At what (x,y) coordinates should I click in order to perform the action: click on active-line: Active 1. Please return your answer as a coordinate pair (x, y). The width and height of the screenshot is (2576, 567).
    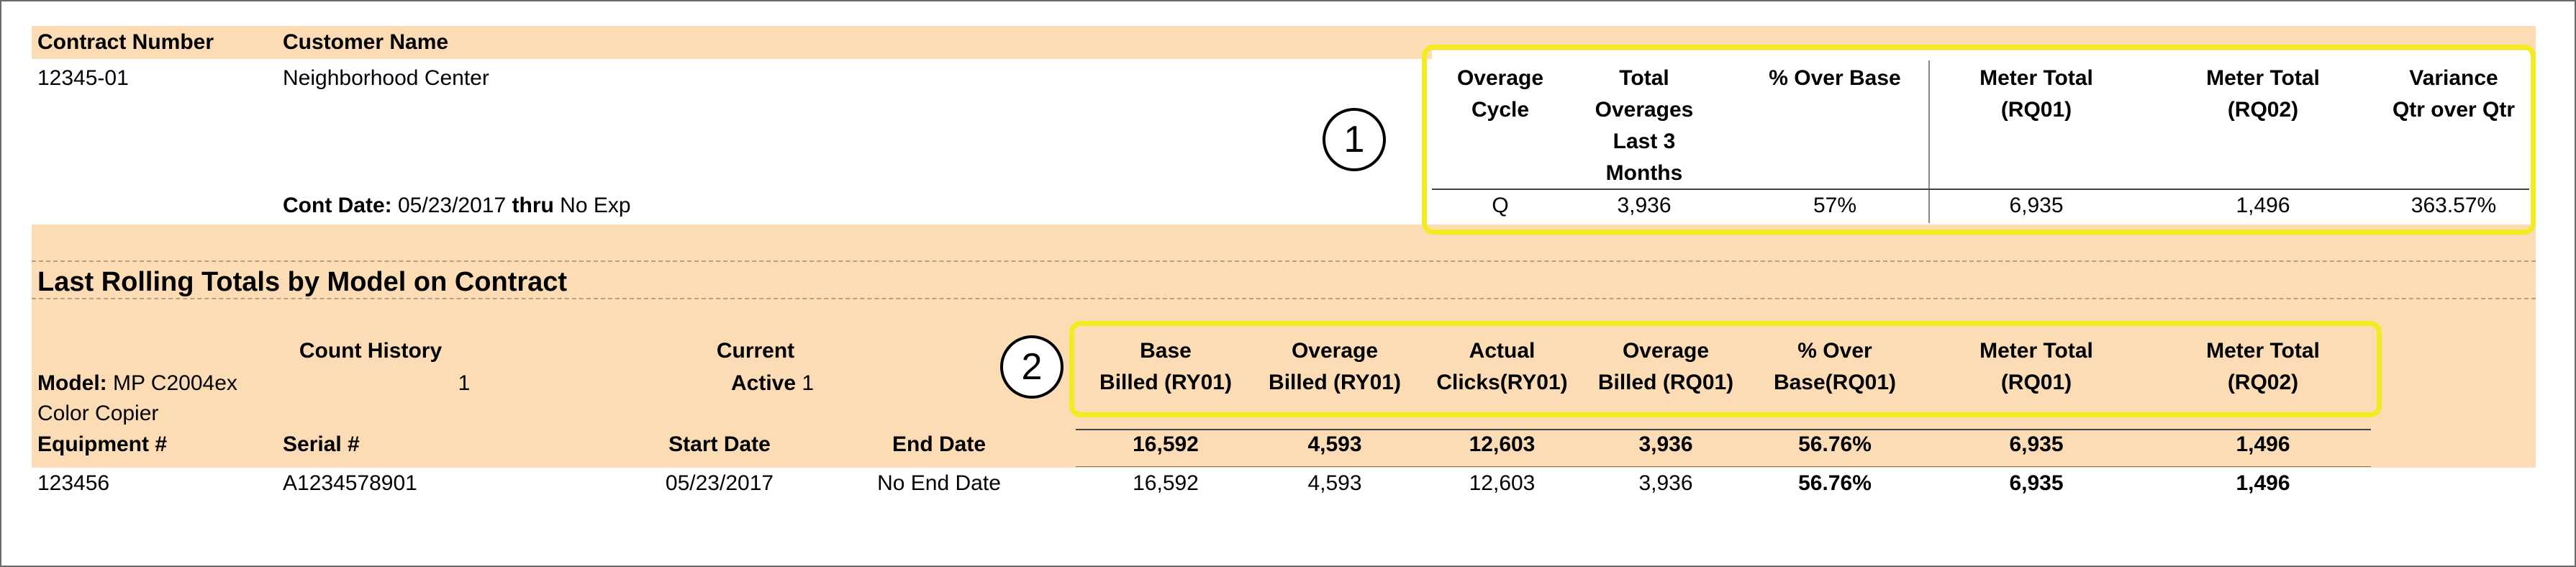
    Looking at the image, I should click on (772, 383).